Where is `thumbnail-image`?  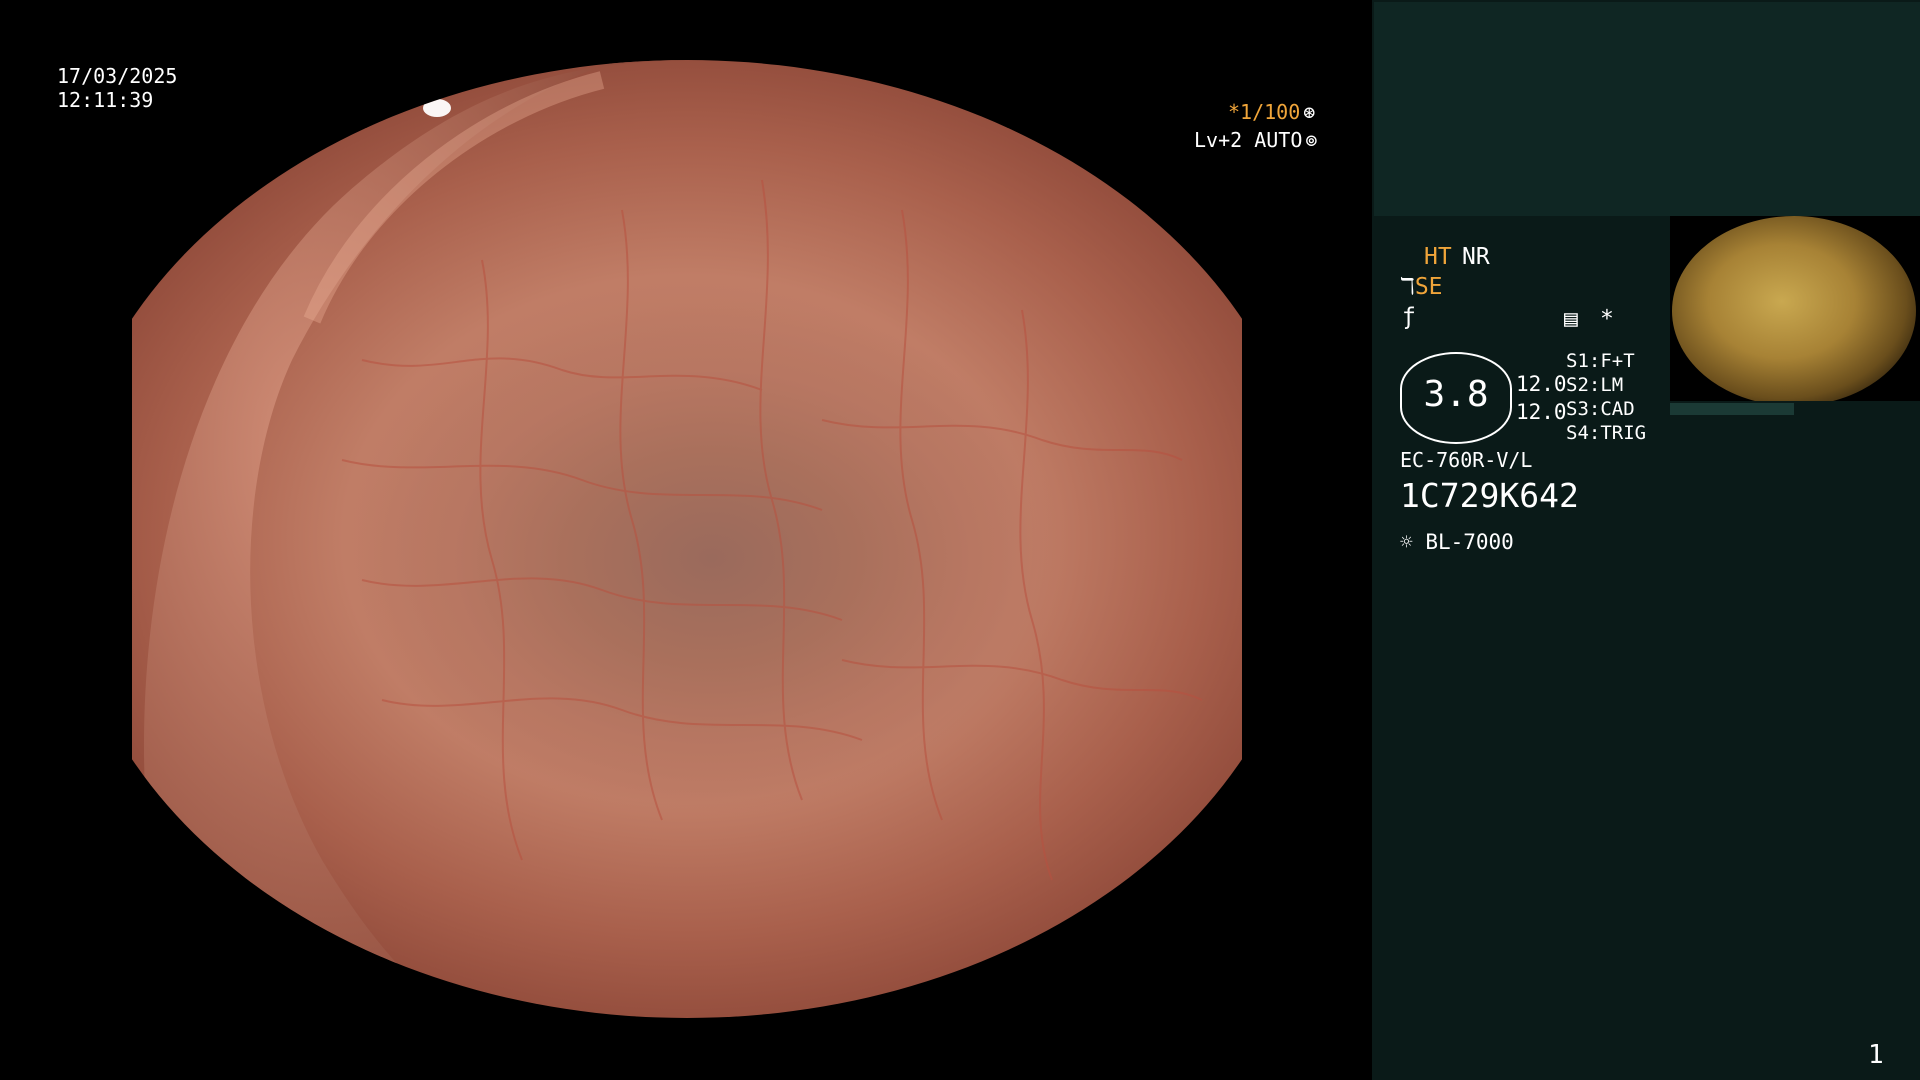 thumbnail-image is located at coordinates (1795, 308).